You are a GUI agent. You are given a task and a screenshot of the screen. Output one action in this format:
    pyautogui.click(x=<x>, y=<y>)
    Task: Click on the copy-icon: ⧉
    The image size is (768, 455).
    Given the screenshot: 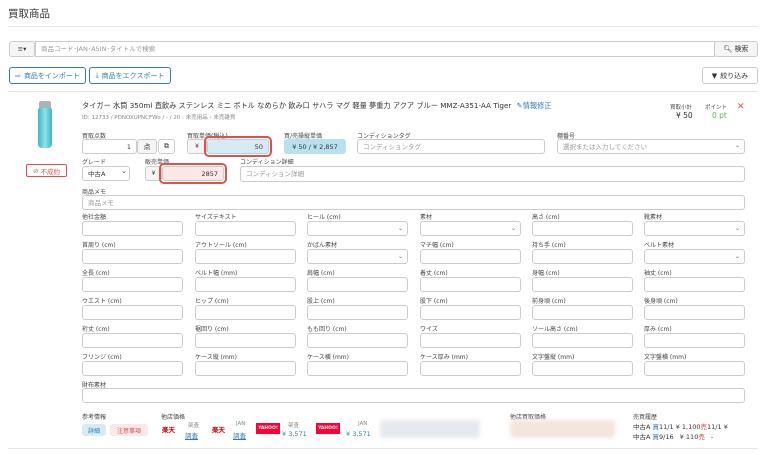 What is the action you would take?
    pyautogui.click(x=166, y=146)
    